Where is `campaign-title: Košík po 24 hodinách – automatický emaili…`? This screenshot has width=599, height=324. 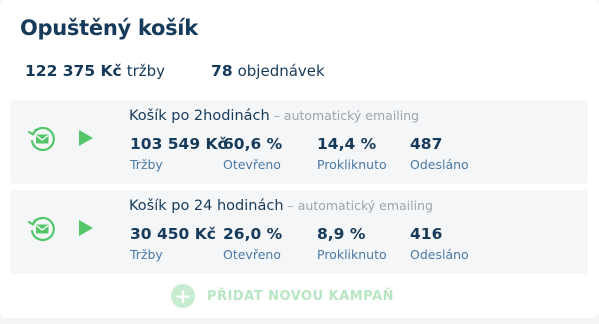
campaign-title: Košík po 24 hodinách – automatický emaili… is located at coordinates (281, 206).